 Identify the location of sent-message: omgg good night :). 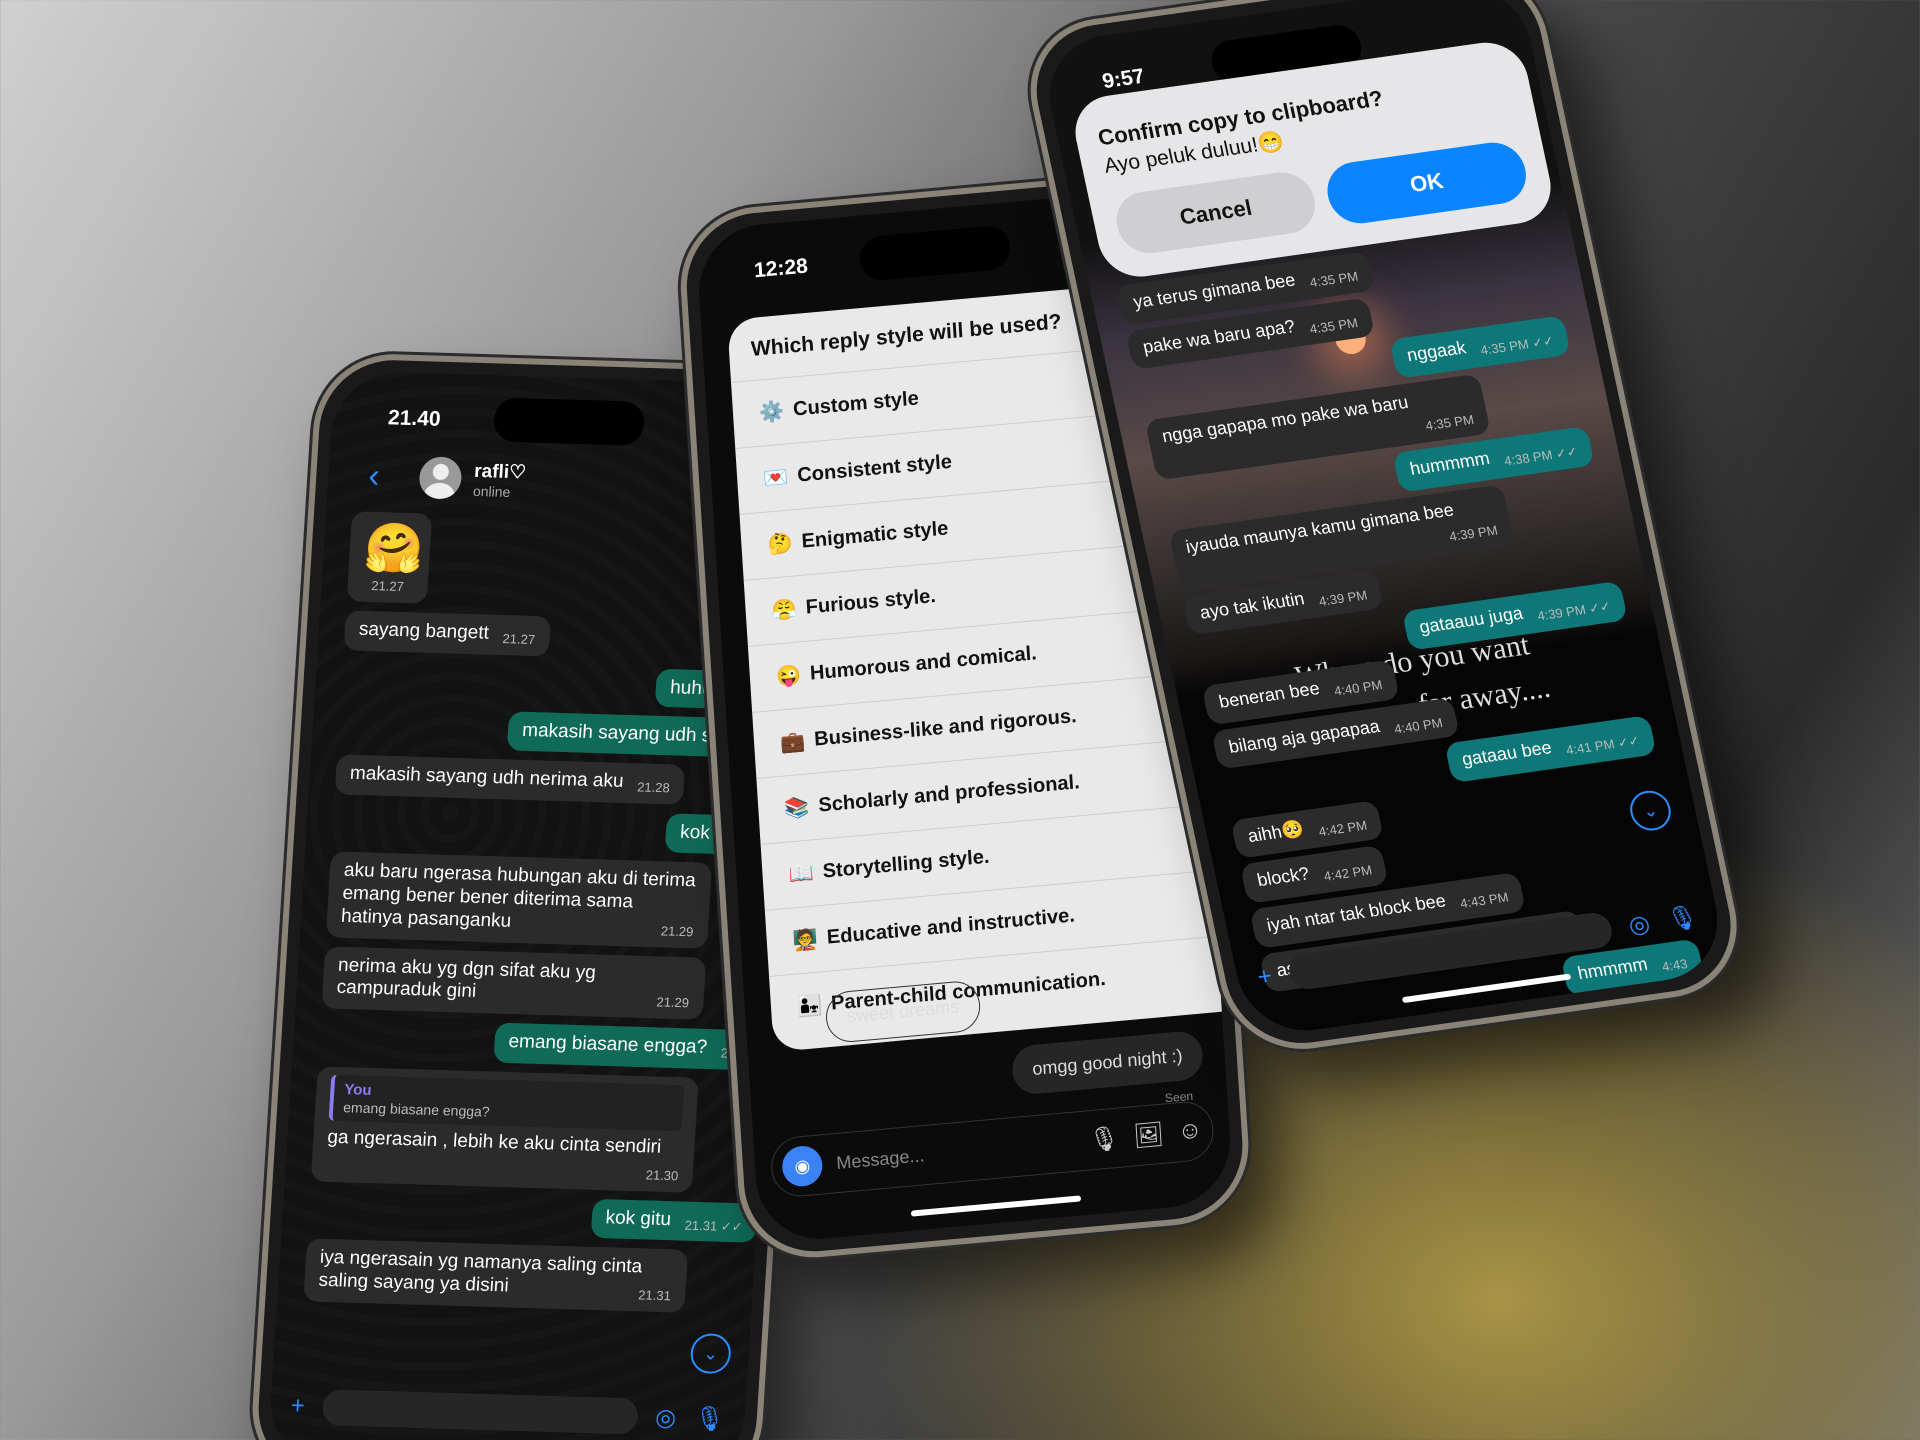
(1107, 1062).